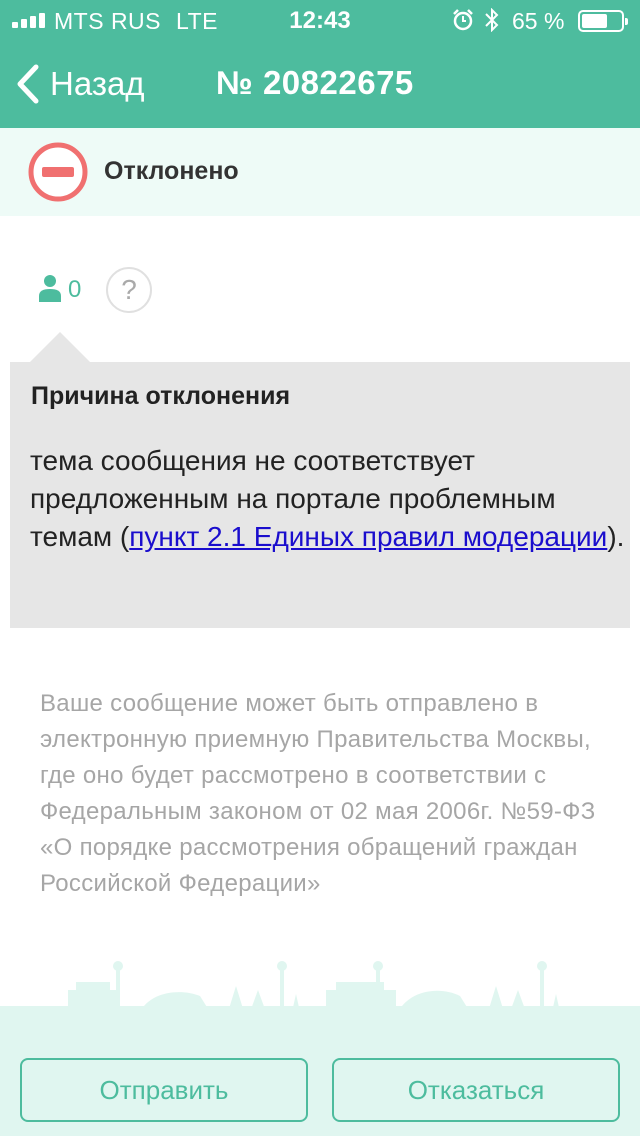  I want to click on status-bar: MTS RUS LTE 12:43 65 %, so click(320, 20).